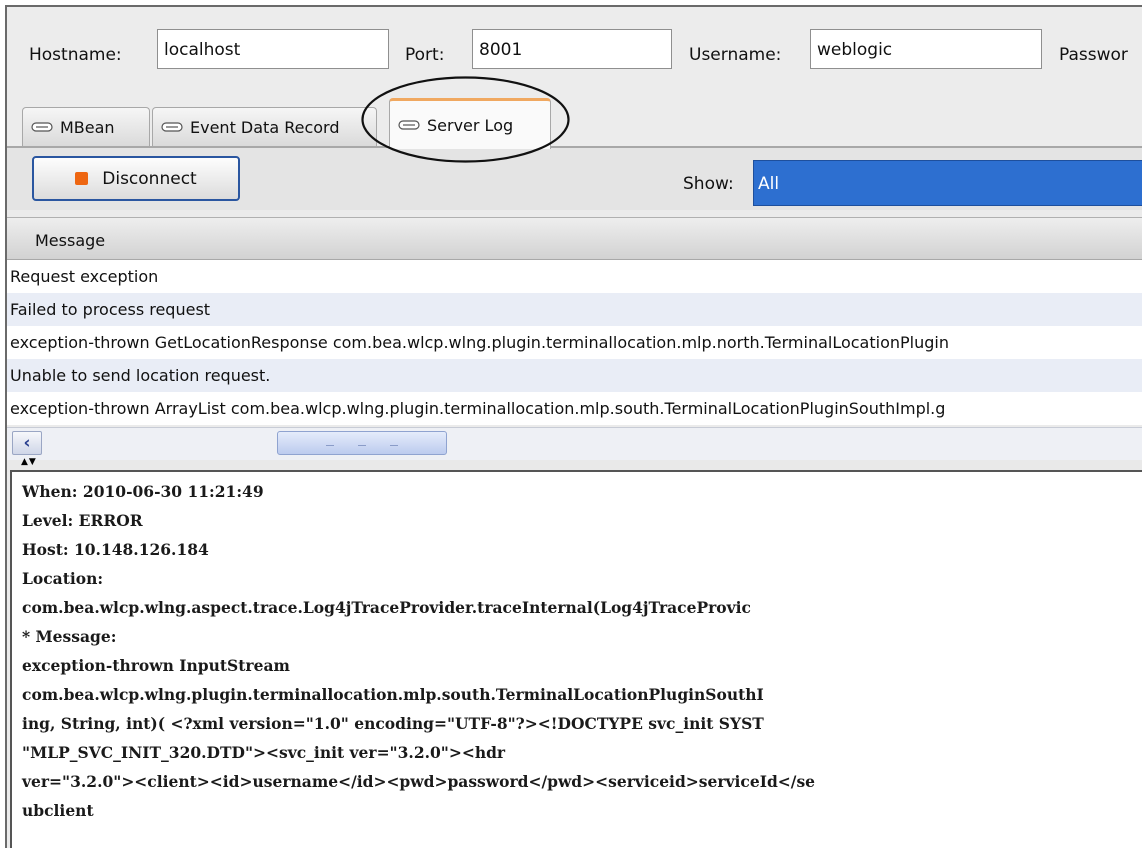 The image size is (1142, 848). I want to click on table-row: Unable to send location request., so click(574, 375).